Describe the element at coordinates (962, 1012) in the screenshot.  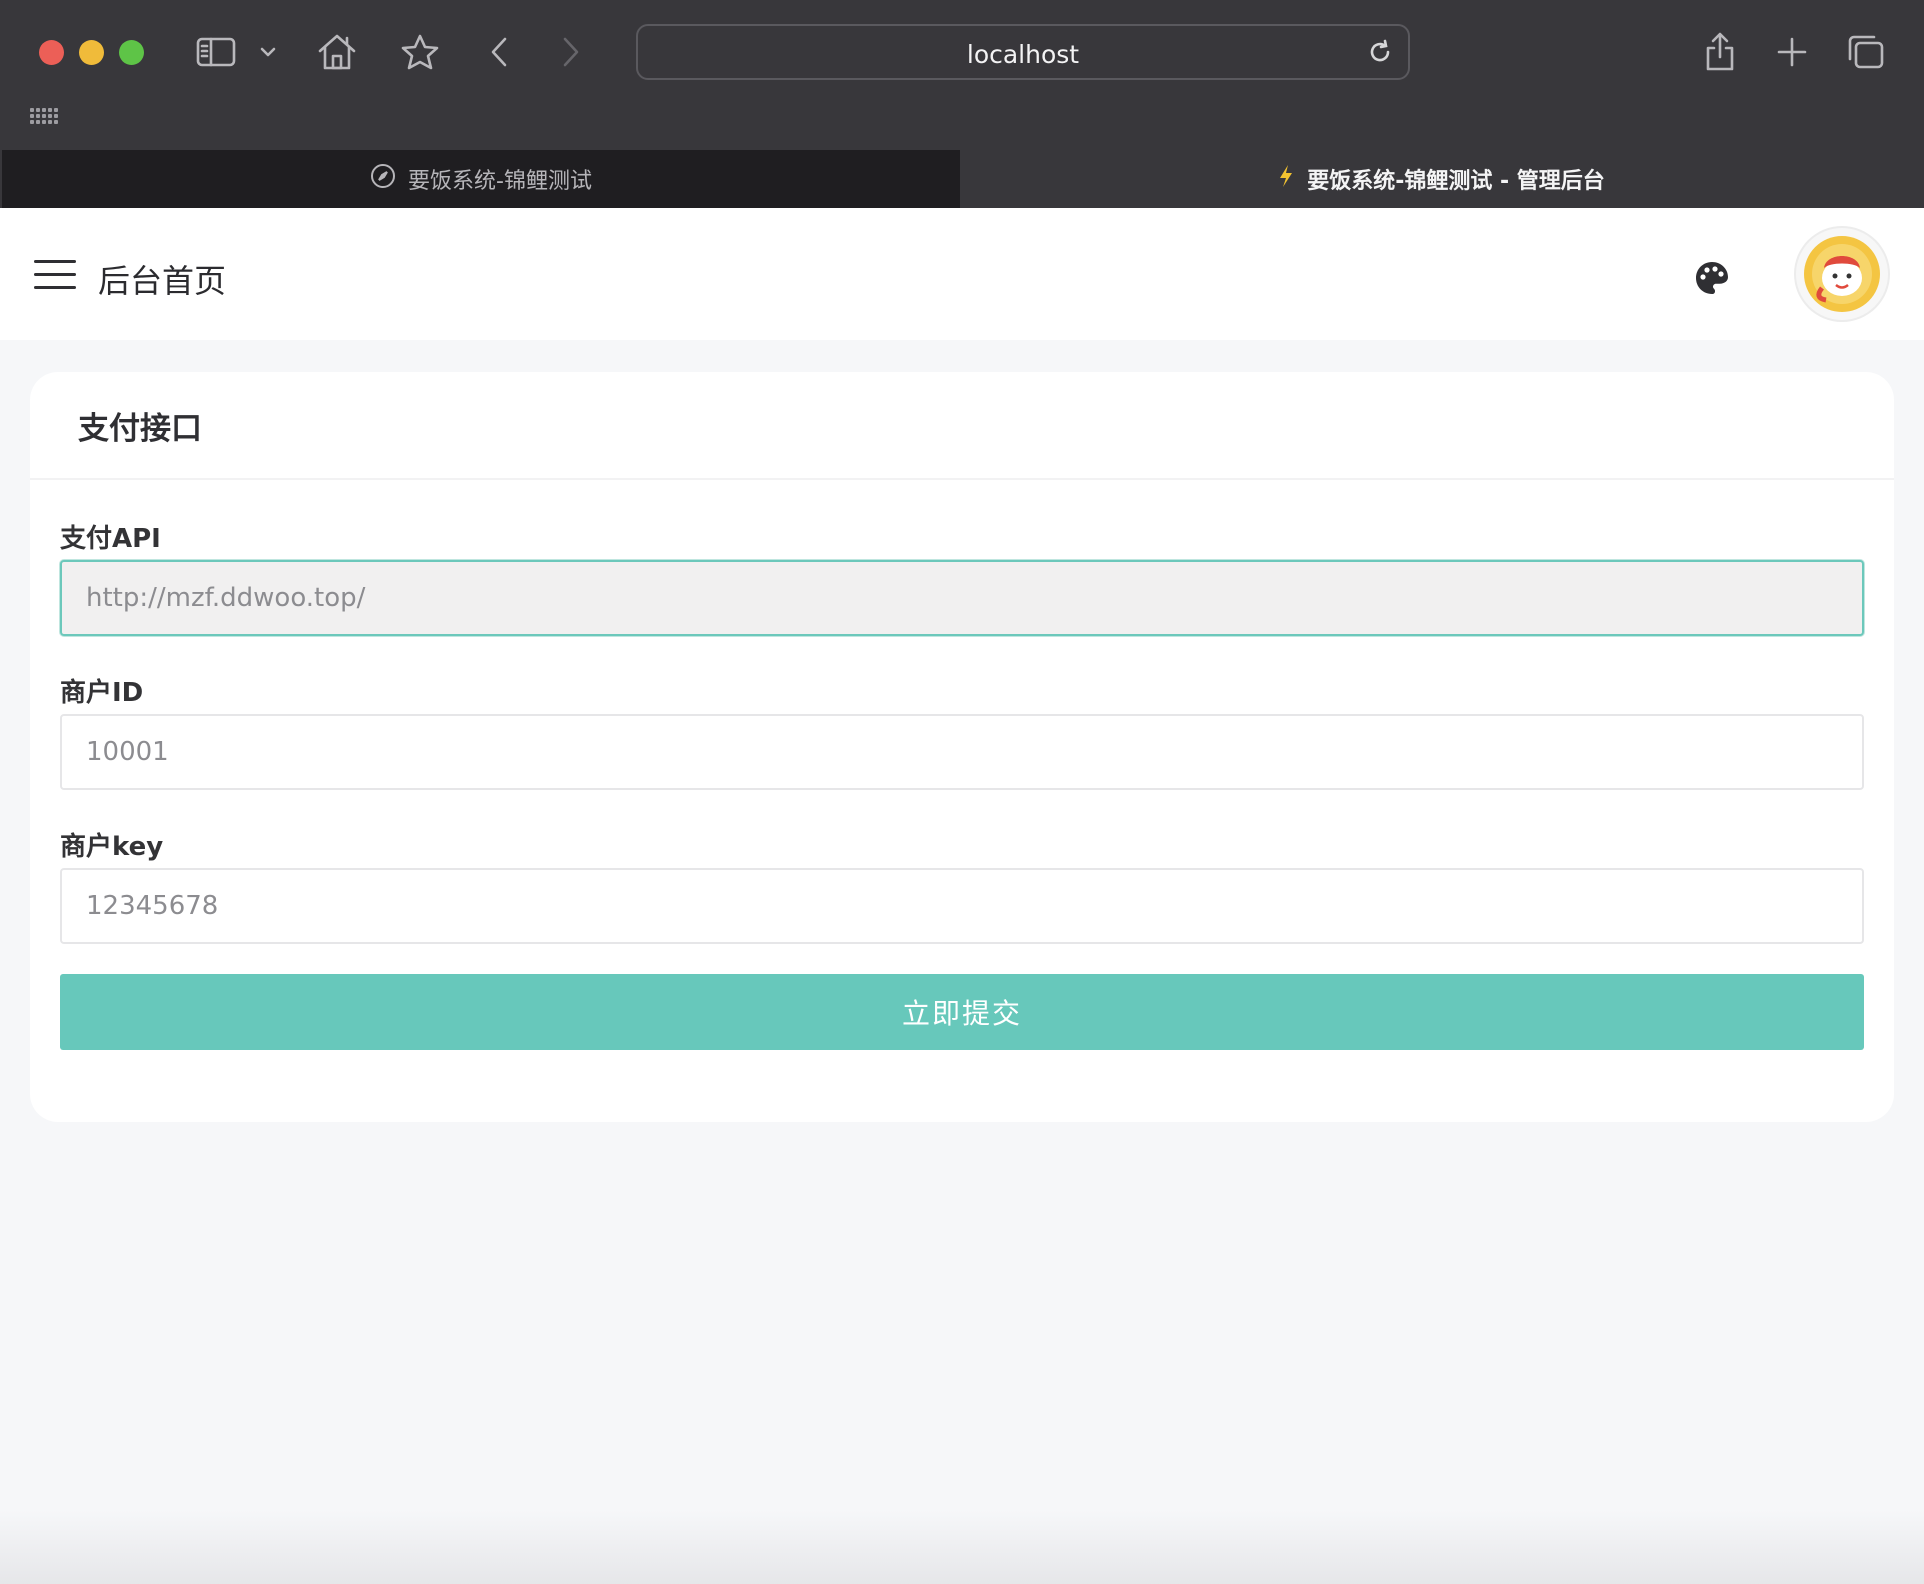
I see `submit-button: 立即提交` at that location.